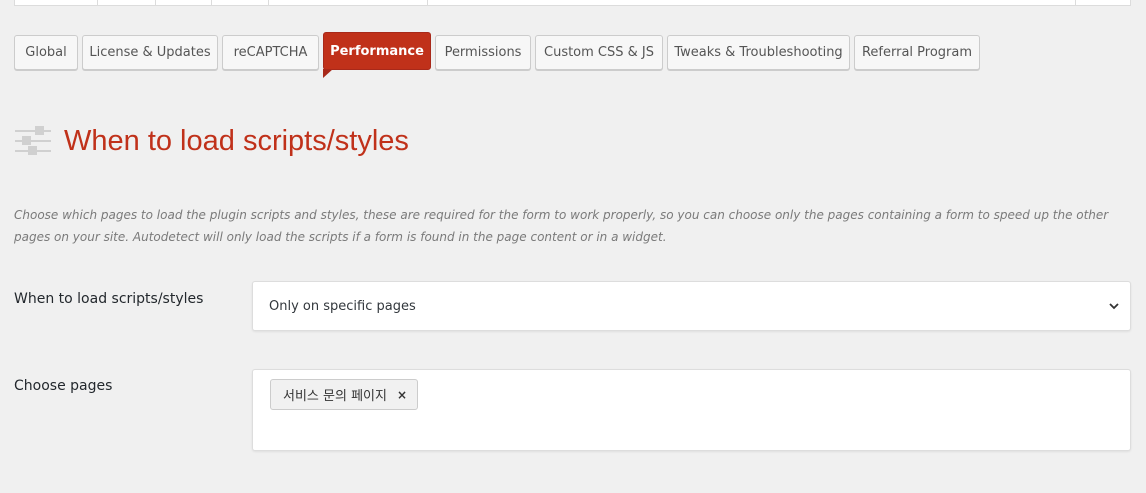  What do you see at coordinates (402, 395) in the screenshot?
I see `remove-chip-icon: ×` at bounding box center [402, 395].